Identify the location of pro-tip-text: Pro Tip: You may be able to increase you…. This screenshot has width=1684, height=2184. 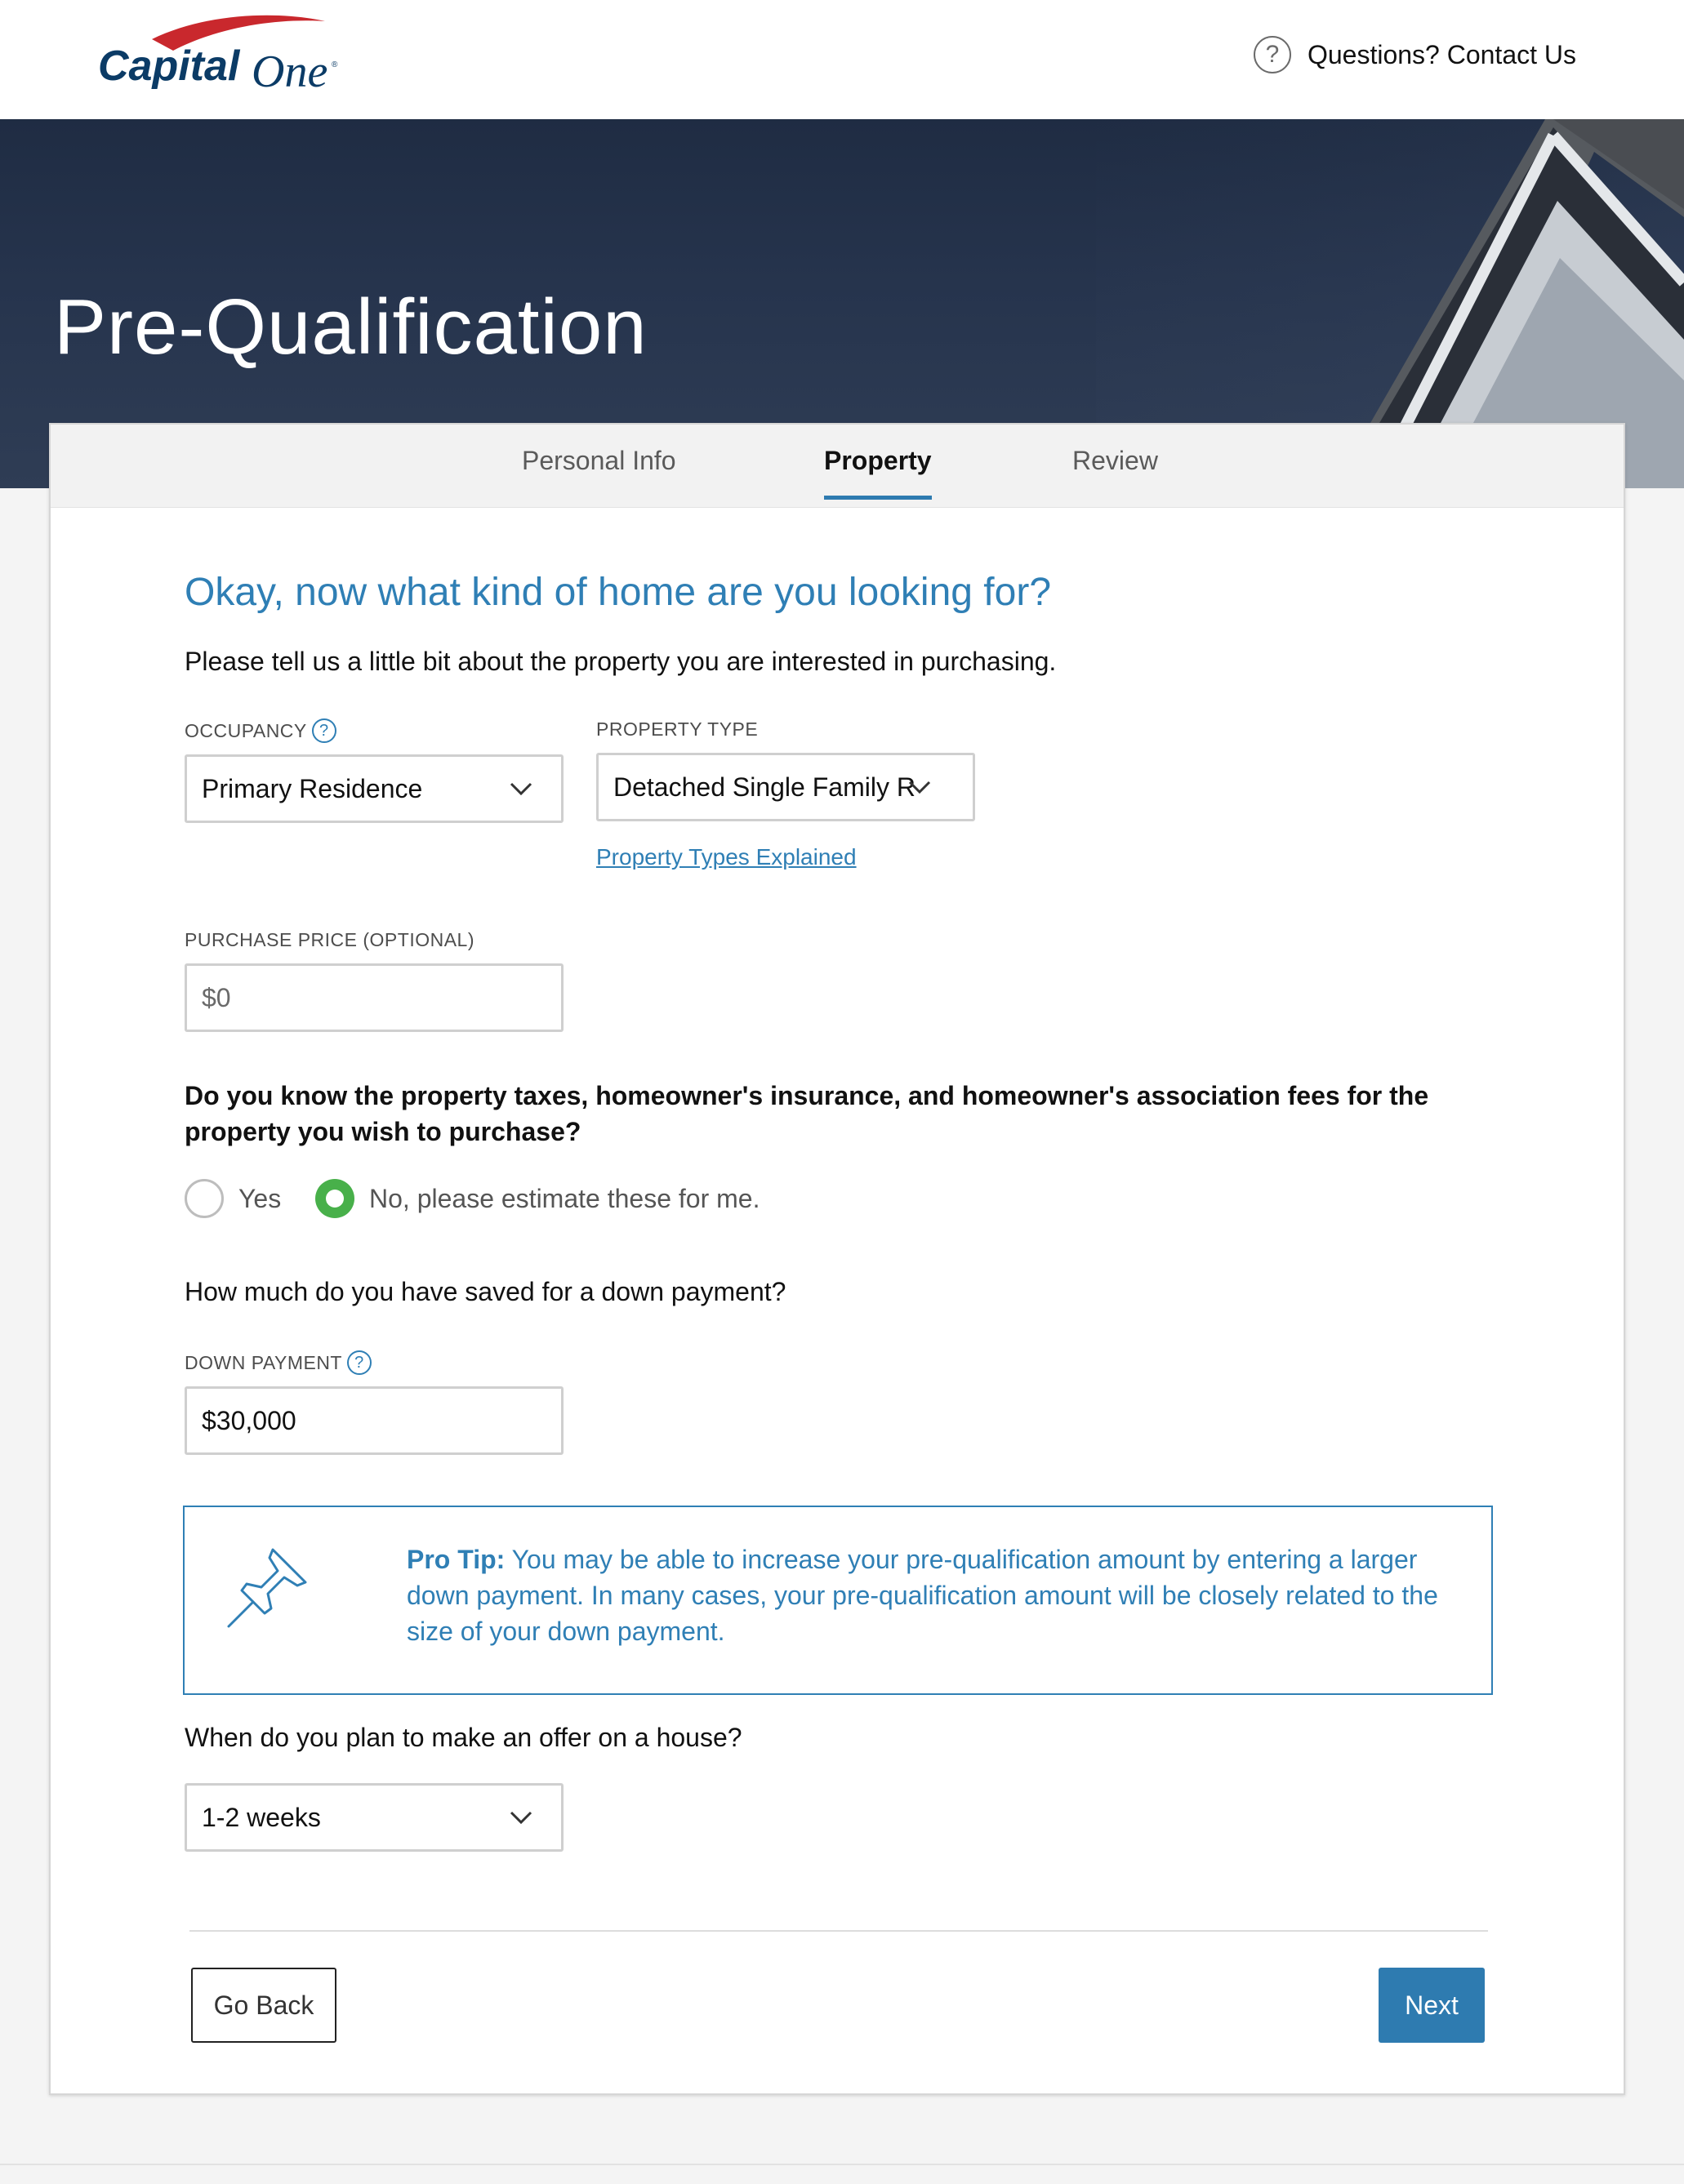
(937, 1595).